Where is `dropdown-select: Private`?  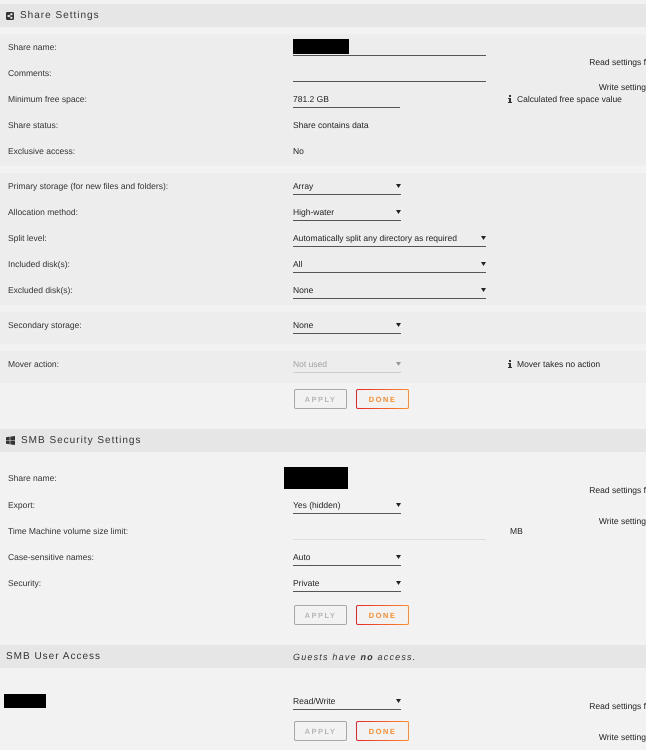 dropdown-select: Private is located at coordinates (347, 583).